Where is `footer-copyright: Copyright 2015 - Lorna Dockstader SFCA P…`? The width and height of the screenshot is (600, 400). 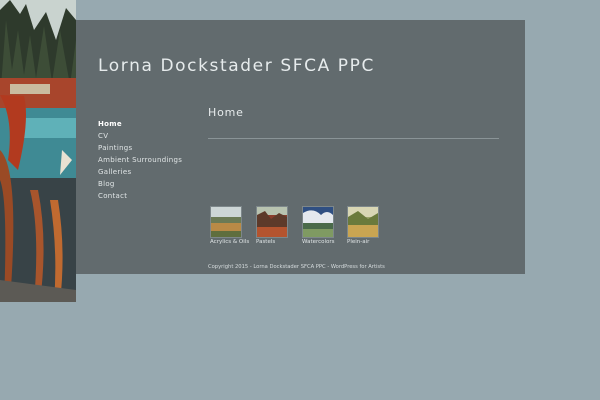 footer-copyright: Copyright 2015 - Lorna Dockstader SFCA P… is located at coordinates (296, 267).